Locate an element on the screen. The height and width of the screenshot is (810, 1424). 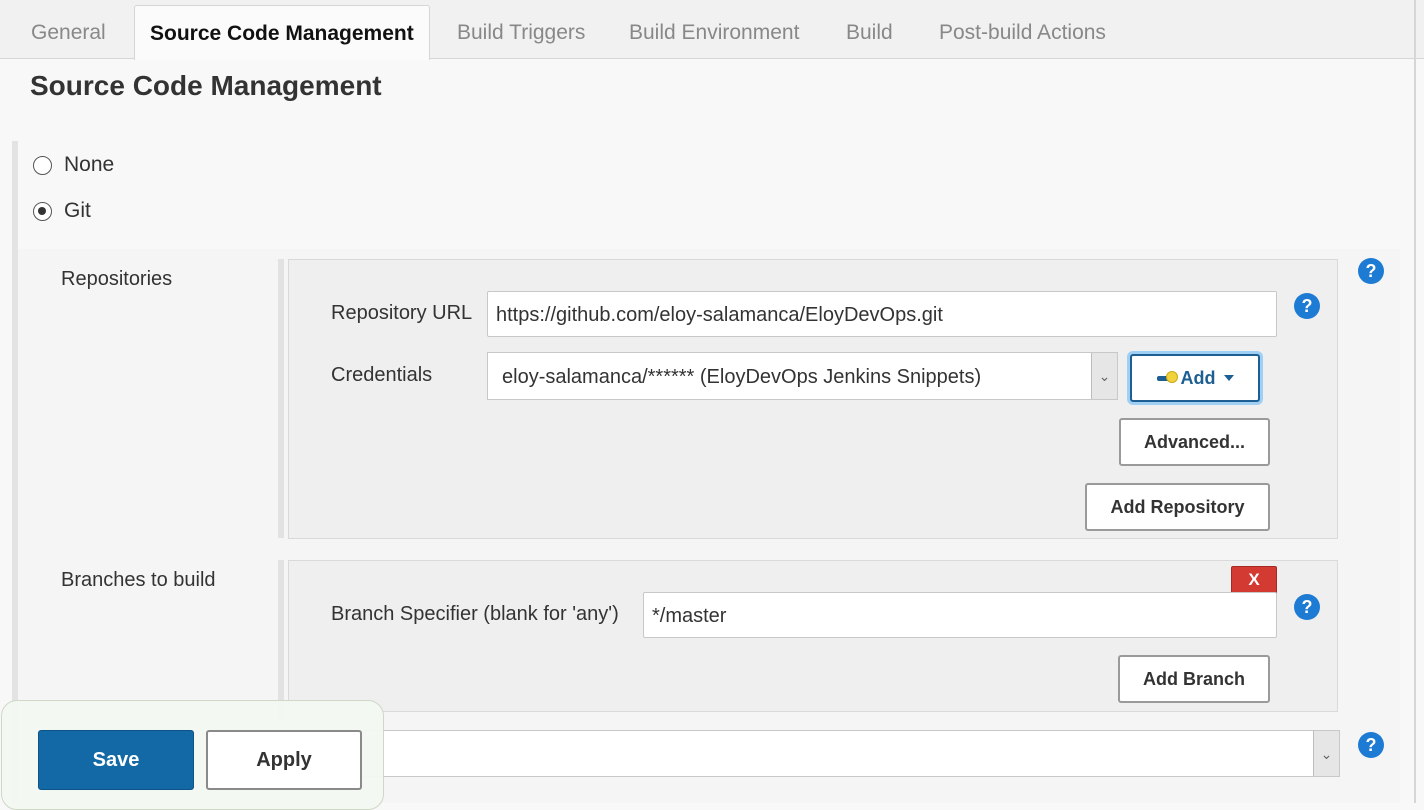
repositories-help-icon: ? is located at coordinates (1371, 271).